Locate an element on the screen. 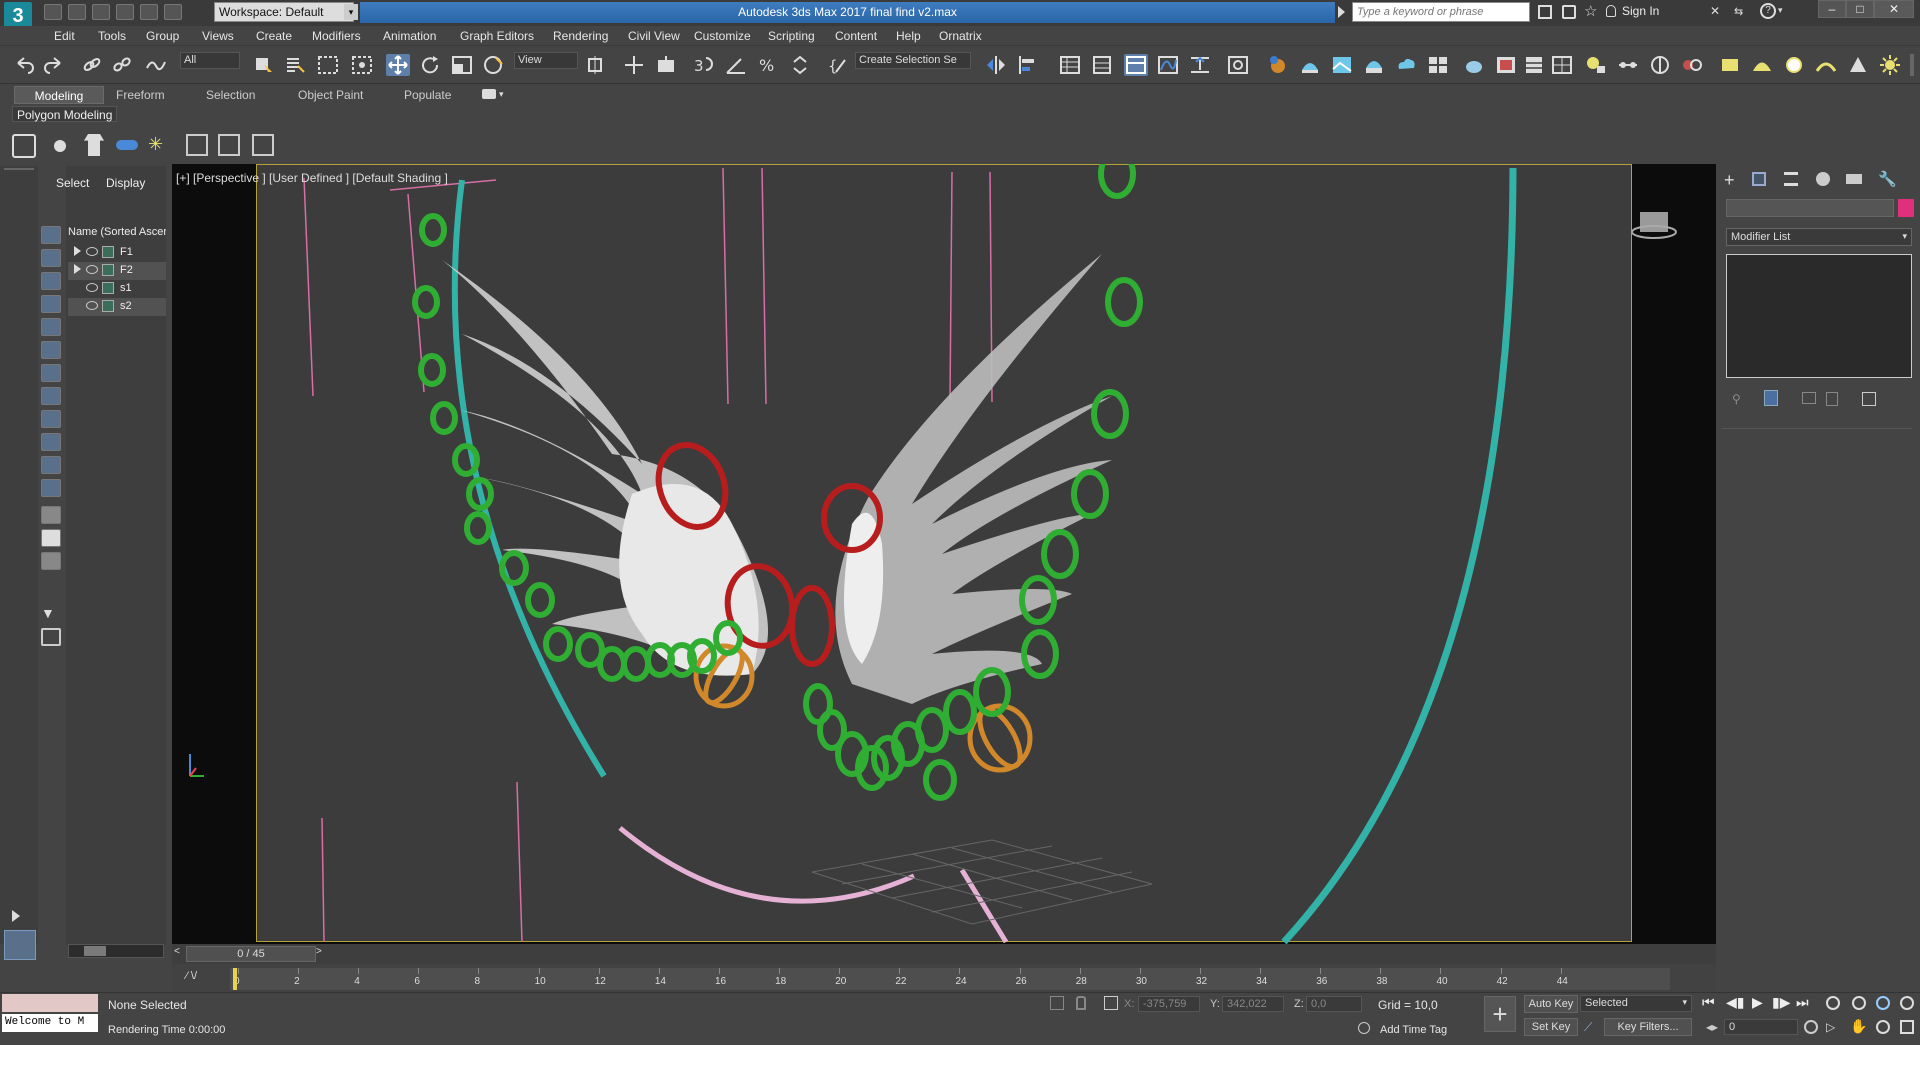  remove-modifier-icon is located at coordinates (1832, 399).